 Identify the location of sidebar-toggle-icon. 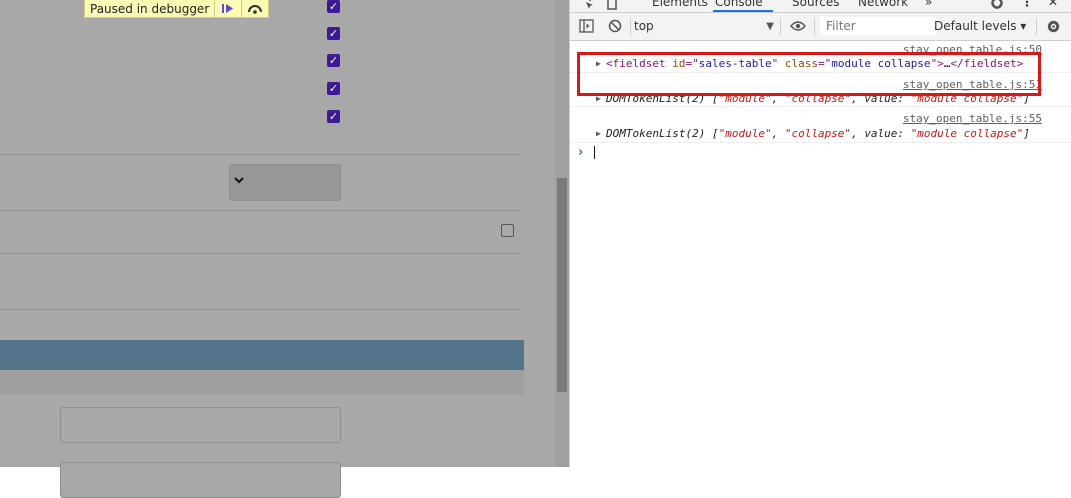
(586, 26).